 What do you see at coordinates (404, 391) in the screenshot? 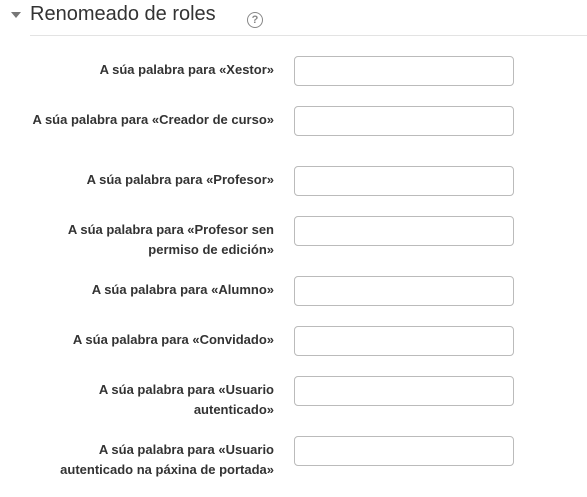
I see `role-rename-input-usuario-autenticado` at bounding box center [404, 391].